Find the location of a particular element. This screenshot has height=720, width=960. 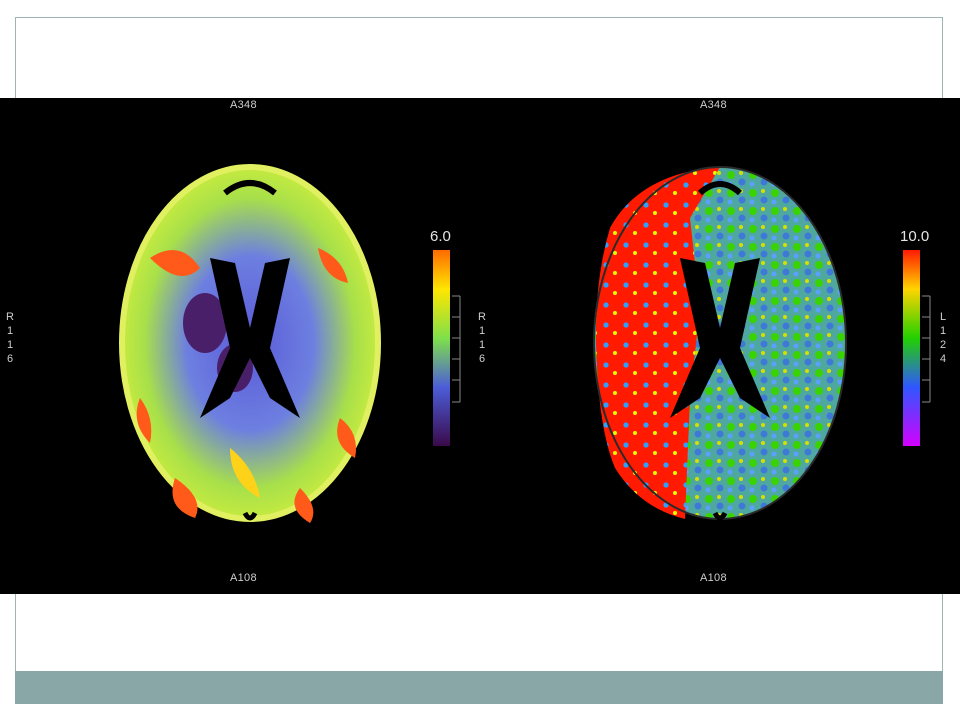

right-color-scale is located at coordinates (917, 348).